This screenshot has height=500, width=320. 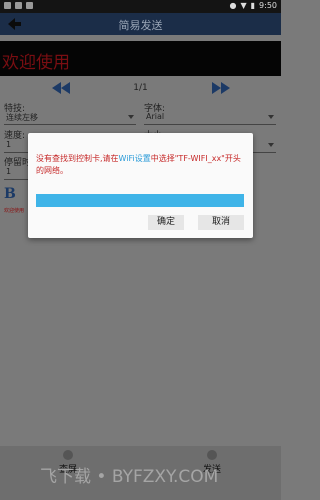 What do you see at coordinates (253, 5) in the screenshot?
I see `battery-icon: ▮` at bounding box center [253, 5].